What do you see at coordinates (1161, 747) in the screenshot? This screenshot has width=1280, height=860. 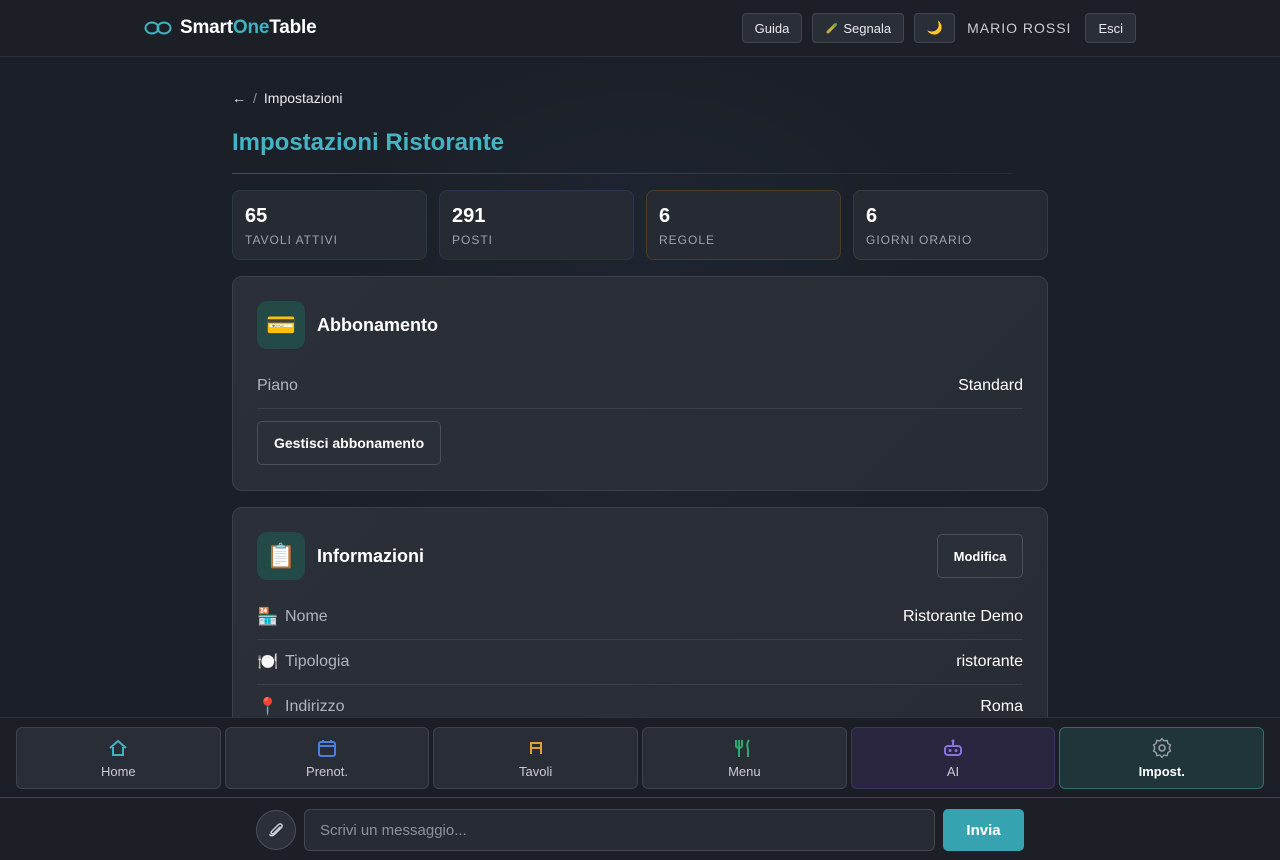 I see `gear-icon` at bounding box center [1161, 747].